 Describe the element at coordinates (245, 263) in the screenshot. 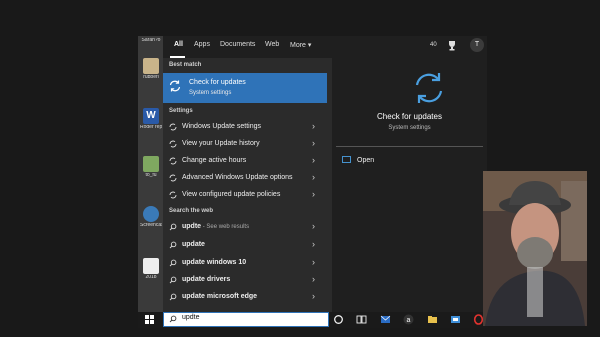

I see `web-result-item: update windows 10 ›` at that location.